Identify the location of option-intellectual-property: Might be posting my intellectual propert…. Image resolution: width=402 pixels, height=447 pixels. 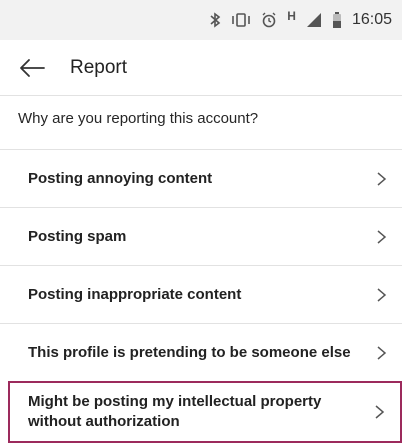
(205, 412).